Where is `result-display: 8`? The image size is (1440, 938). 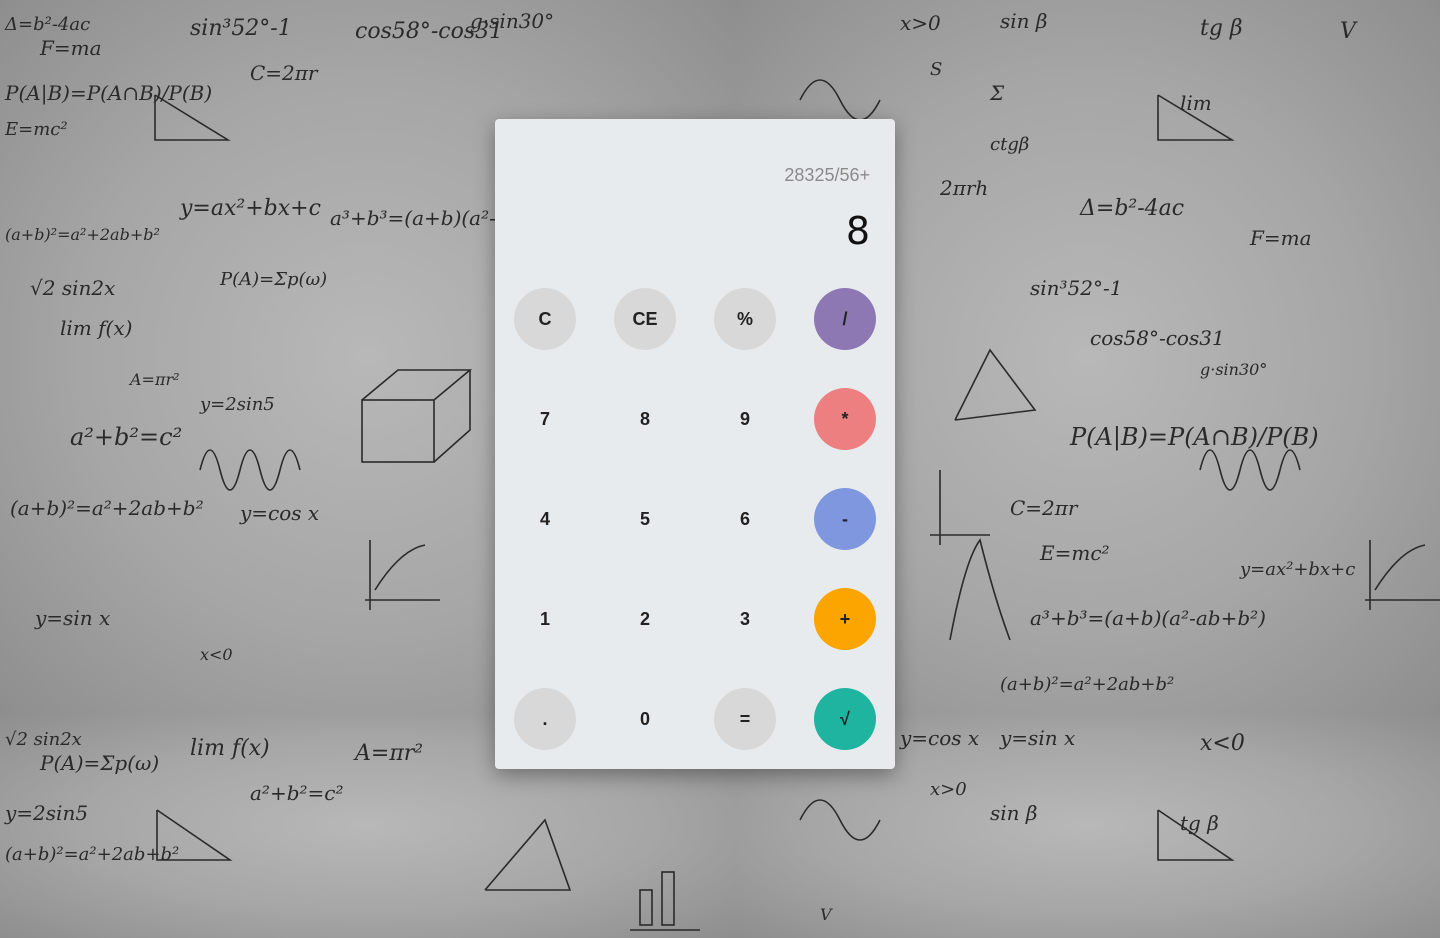 result-display: 8 is located at coordinates (857, 231).